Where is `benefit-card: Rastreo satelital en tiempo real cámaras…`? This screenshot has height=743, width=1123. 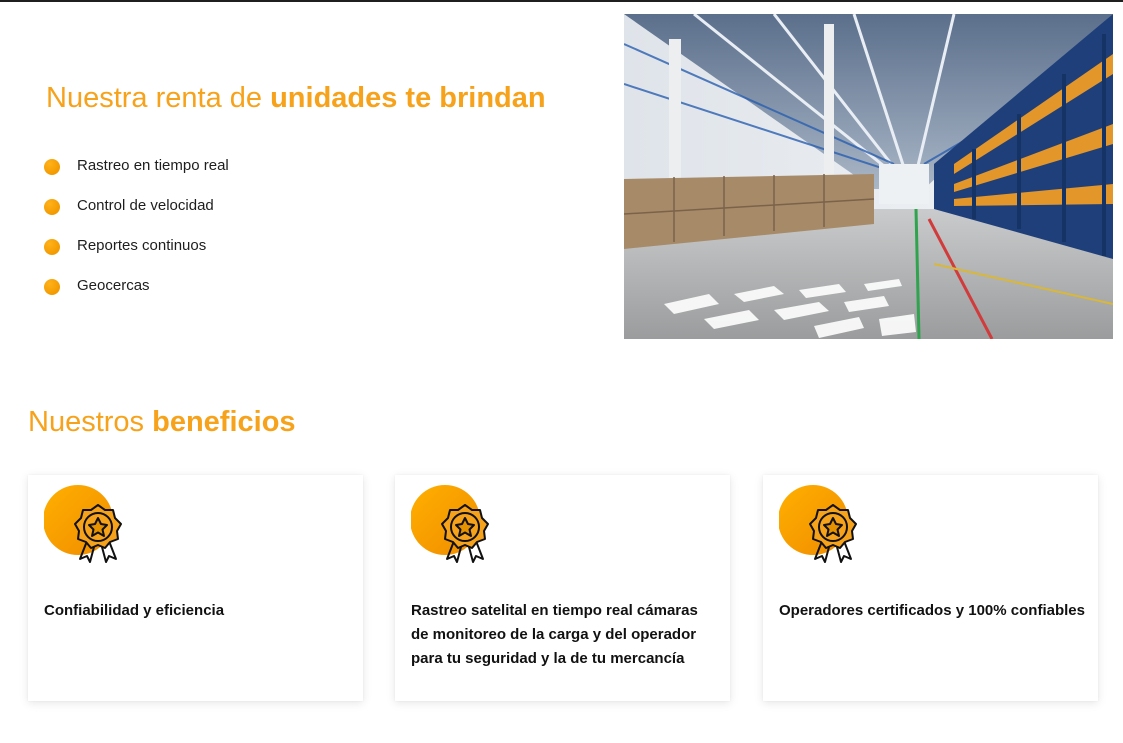 benefit-card: Rastreo satelital en tiempo real cámaras… is located at coordinates (562, 588).